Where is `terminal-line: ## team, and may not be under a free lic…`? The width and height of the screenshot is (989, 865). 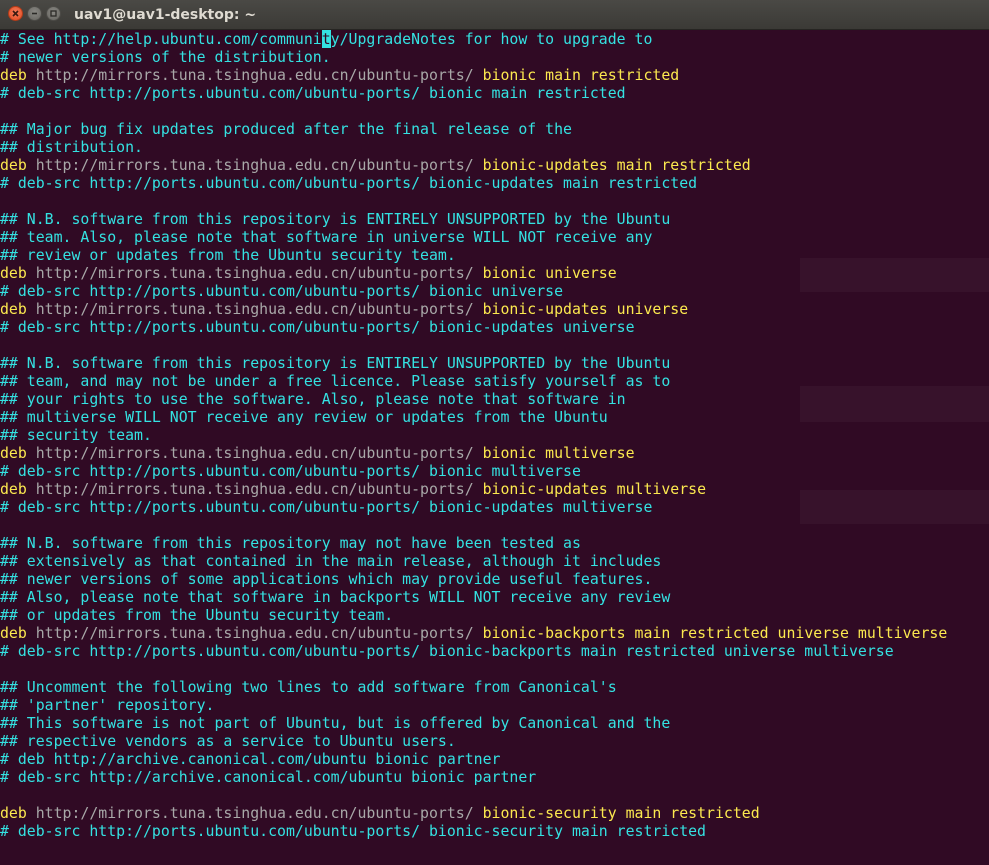
terminal-line: ## team, and may not be under a free lic… is located at coordinates (494, 381).